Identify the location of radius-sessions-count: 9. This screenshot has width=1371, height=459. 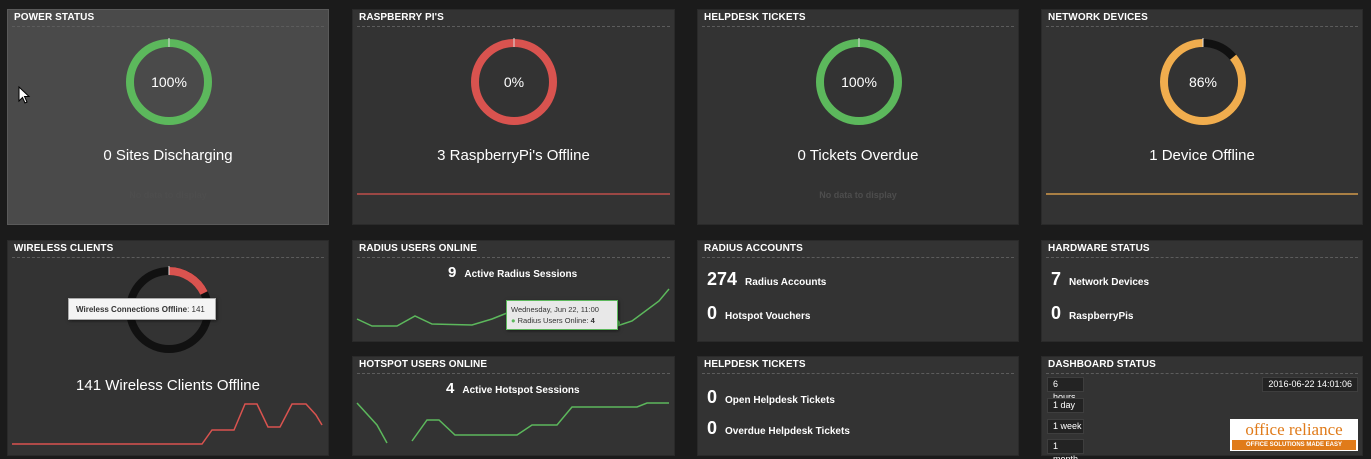
(452, 272).